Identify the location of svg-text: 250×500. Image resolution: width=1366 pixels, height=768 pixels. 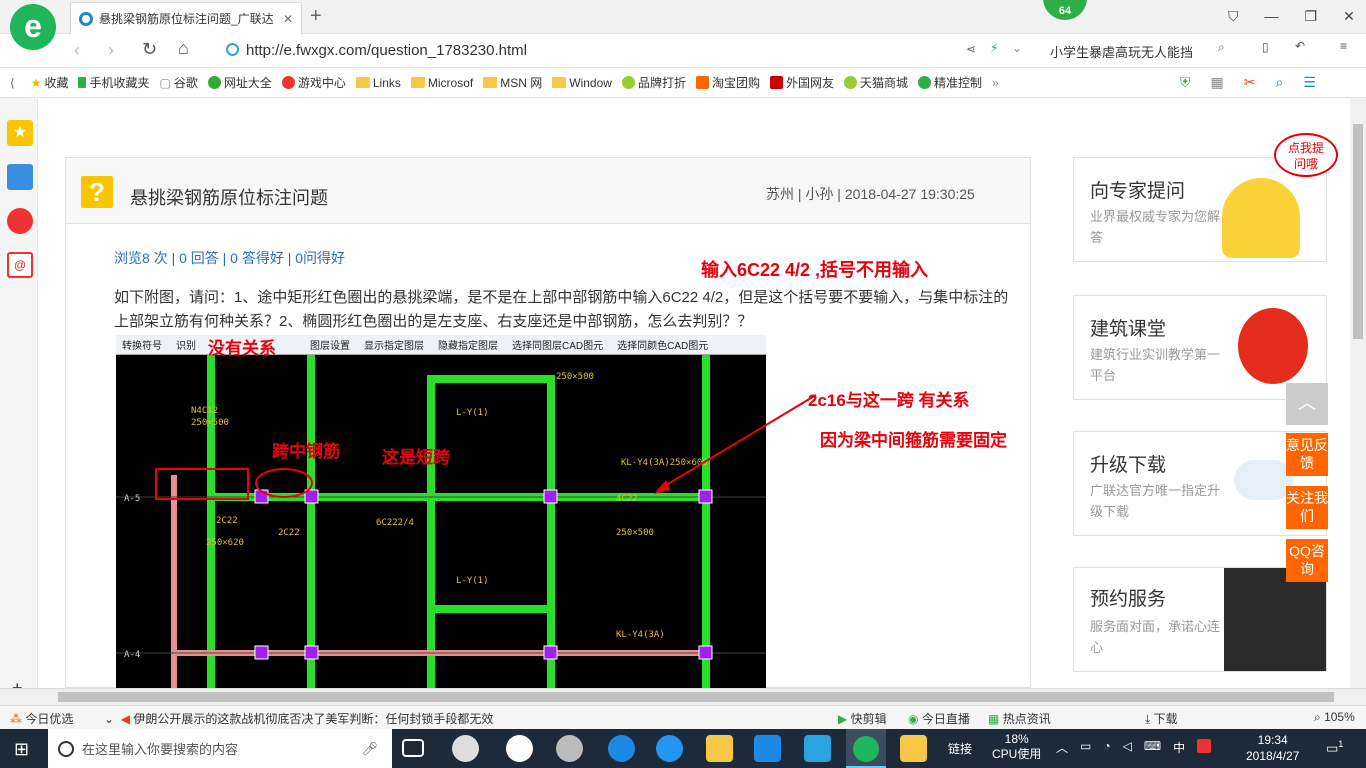
(575, 377).